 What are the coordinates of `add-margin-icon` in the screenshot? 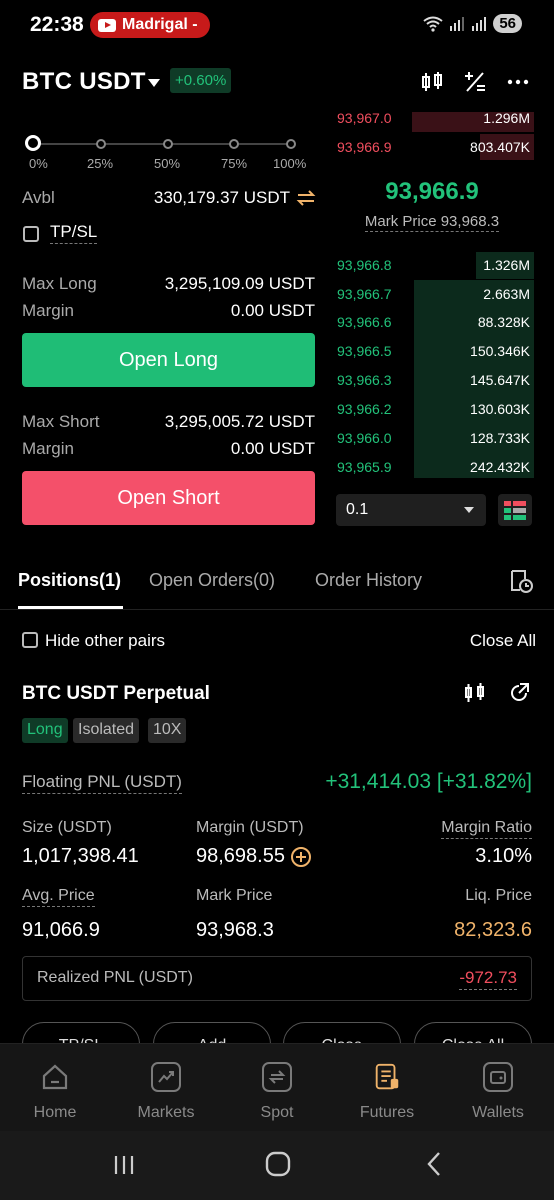 It's located at (301, 859).